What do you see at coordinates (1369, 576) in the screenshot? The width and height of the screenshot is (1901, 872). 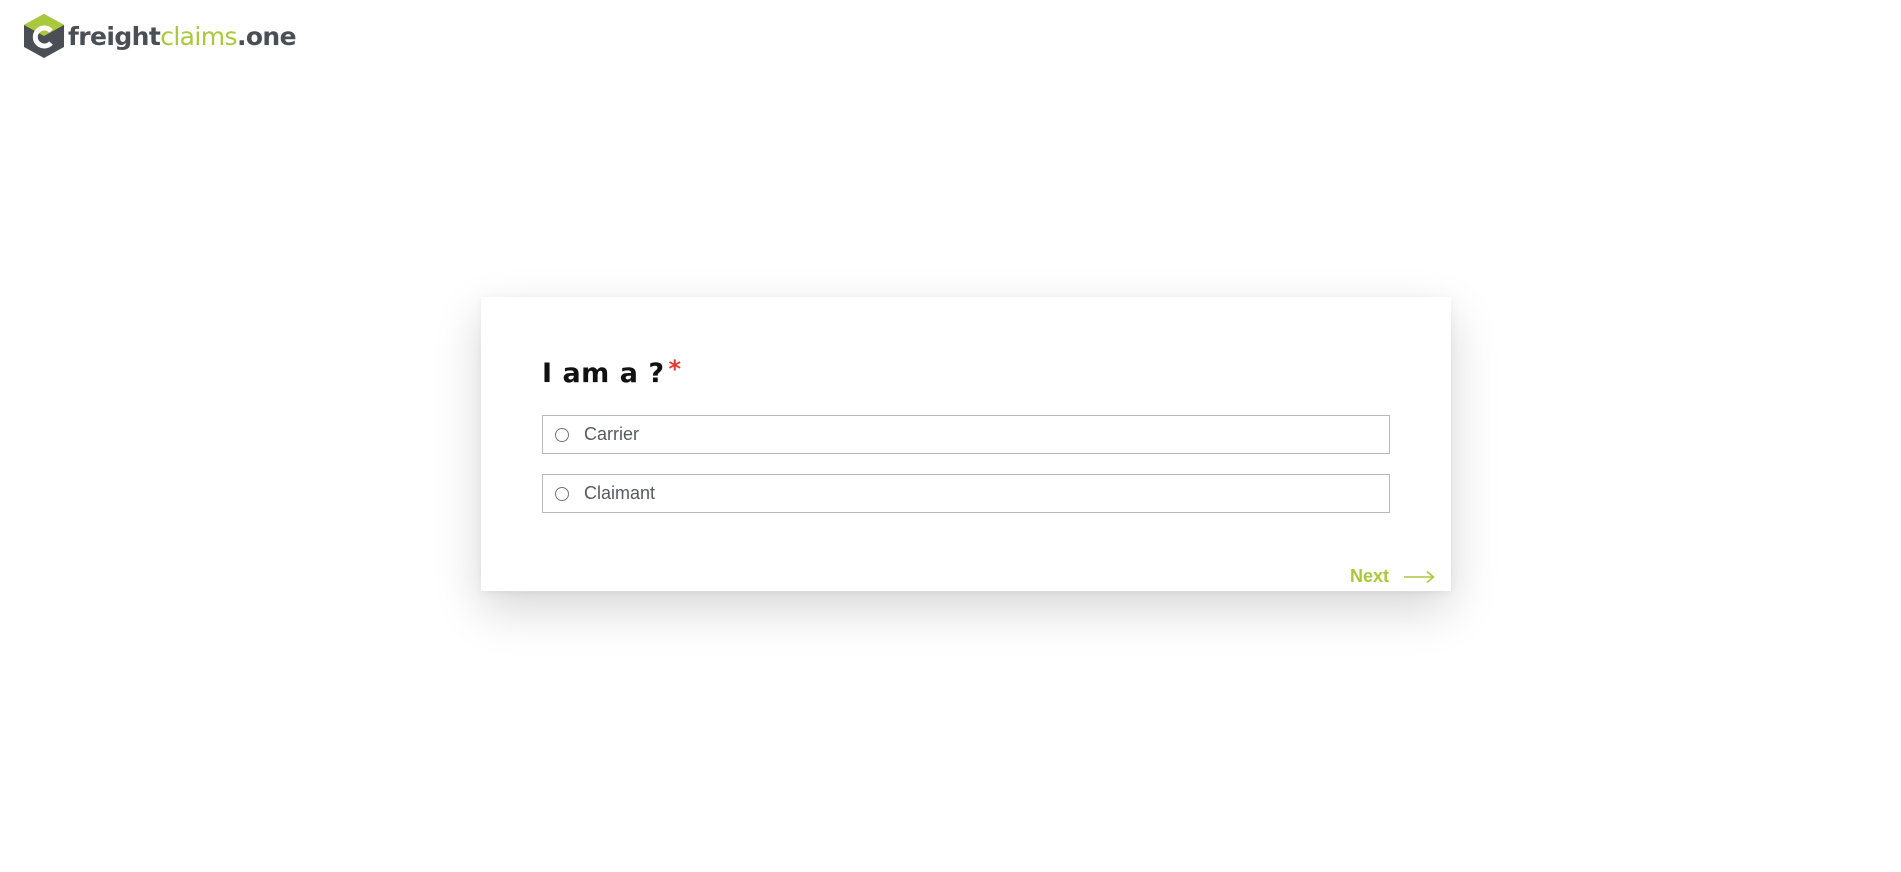 I see `next-label: Next` at bounding box center [1369, 576].